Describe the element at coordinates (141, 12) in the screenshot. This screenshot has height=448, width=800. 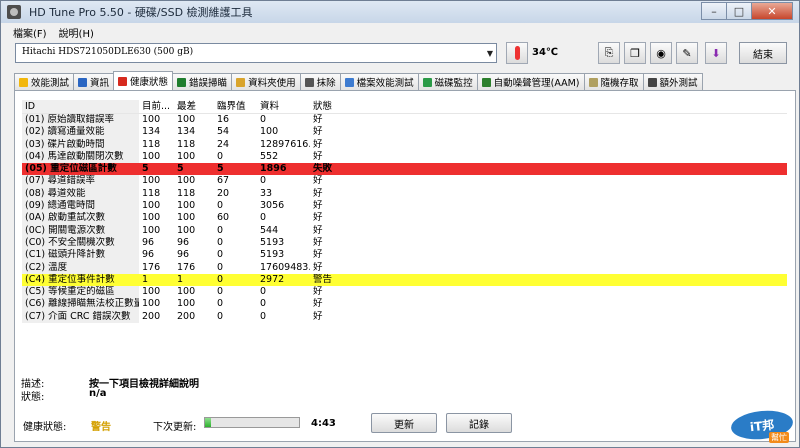
I see `window-title: HD Tune Pro 5.50 - 硬碟/SSD 檢測維護工具` at that location.